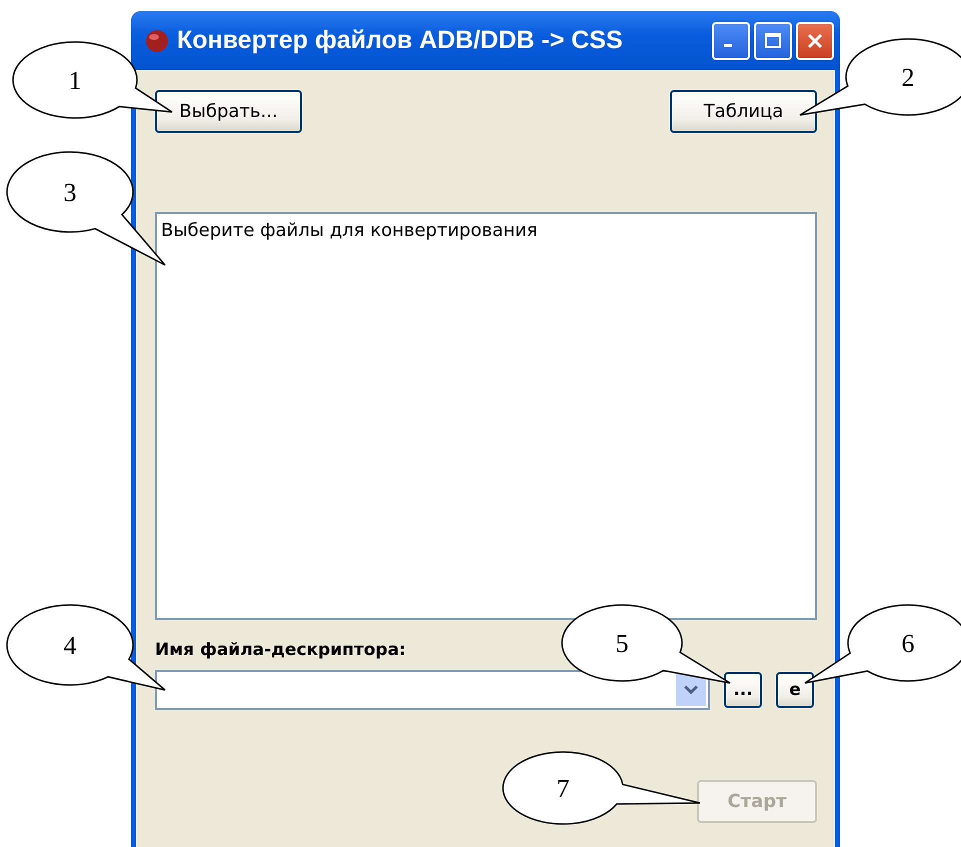  I want to click on minimize-icon, so click(728, 45).